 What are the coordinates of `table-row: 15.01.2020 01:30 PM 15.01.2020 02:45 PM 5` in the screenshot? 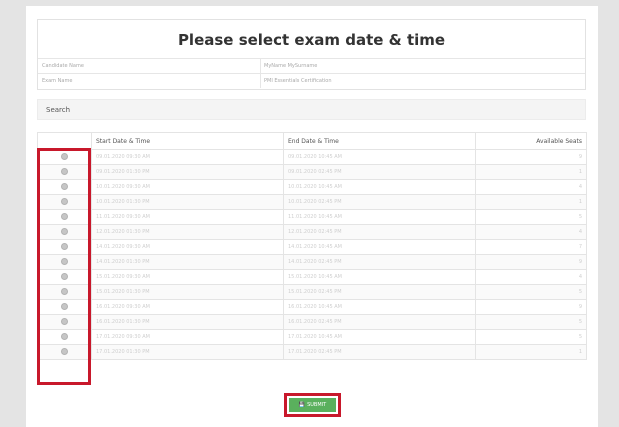 It's located at (312, 292).